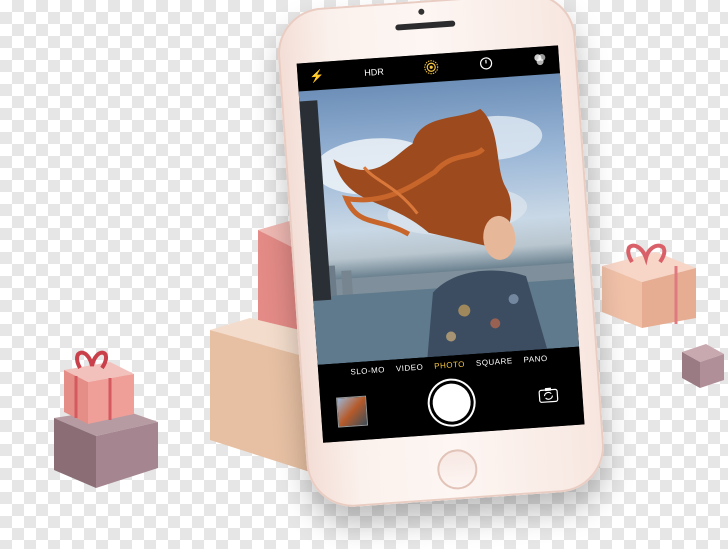  What do you see at coordinates (535, 358) in the screenshot?
I see `mode-pano: PANO` at bounding box center [535, 358].